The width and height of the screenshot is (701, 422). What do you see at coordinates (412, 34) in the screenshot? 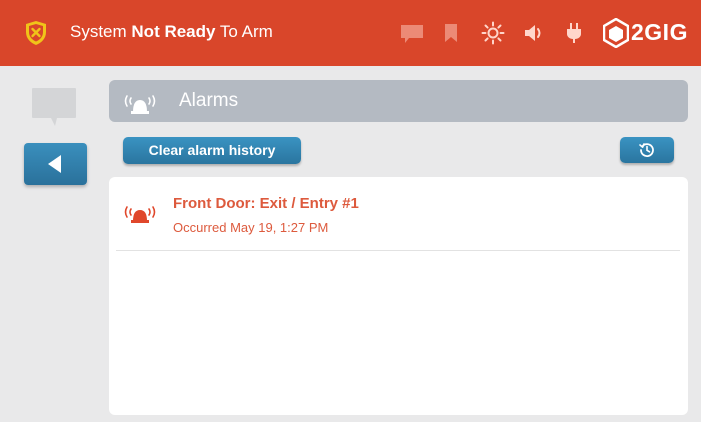
I see `message-icon` at bounding box center [412, 34].